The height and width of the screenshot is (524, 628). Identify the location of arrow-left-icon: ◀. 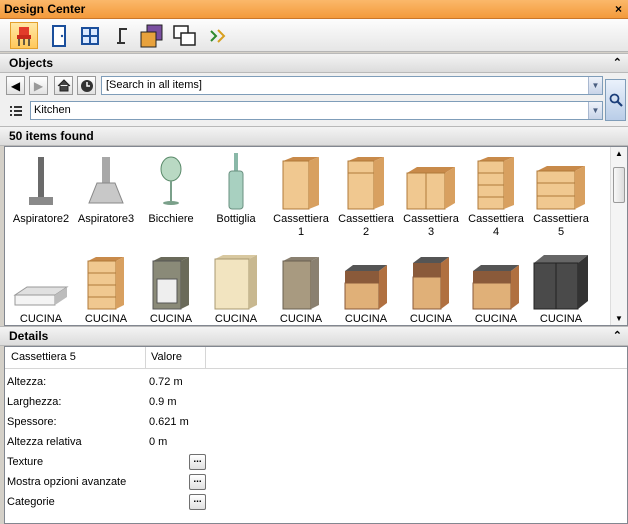
(15, 85).